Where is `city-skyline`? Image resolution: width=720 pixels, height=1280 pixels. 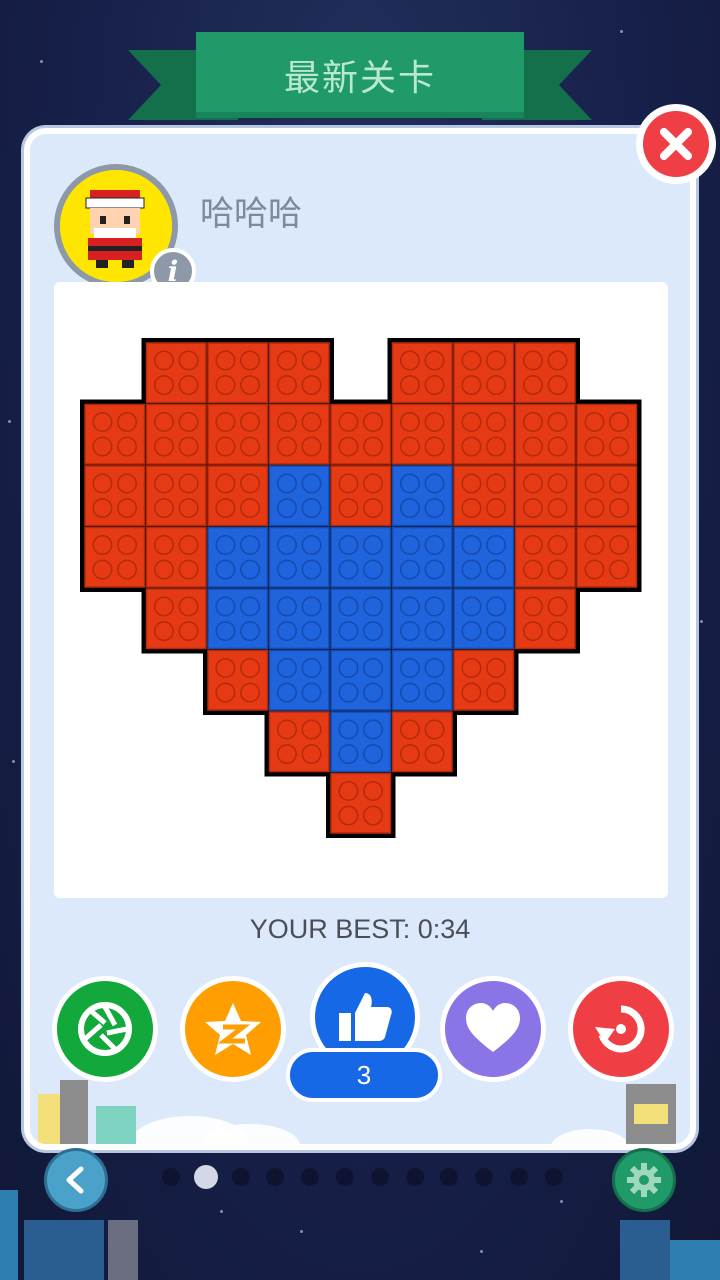 city-skyline is located at coordinates (360, 1235).